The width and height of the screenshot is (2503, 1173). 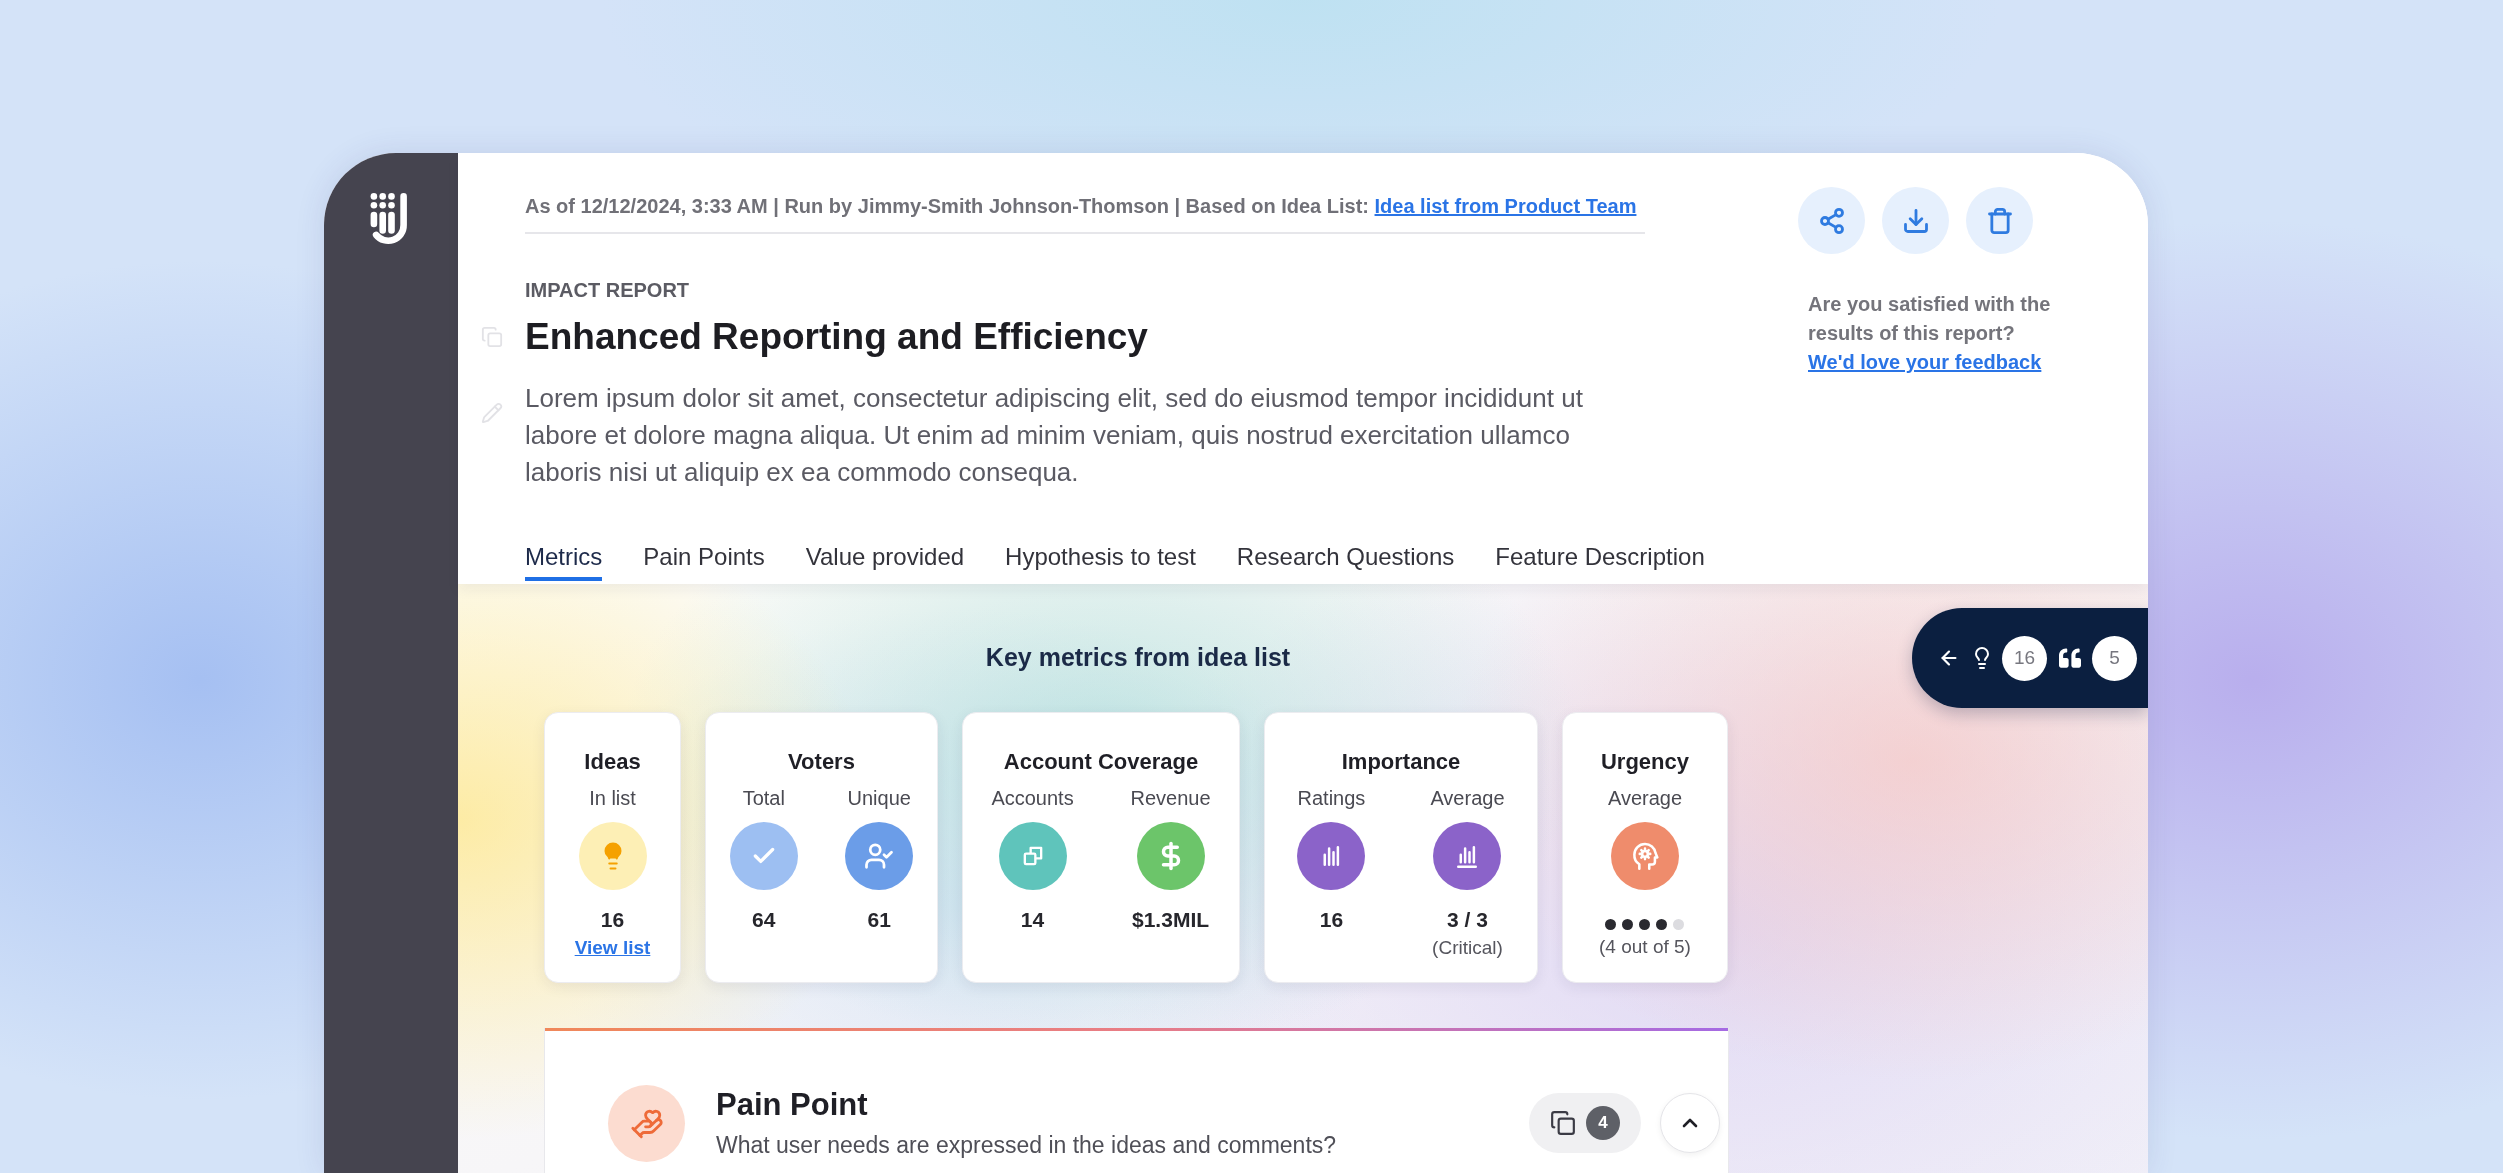 I want to click on metrics-heading: Key metrics from idea list, so click(x=1138, y=657).